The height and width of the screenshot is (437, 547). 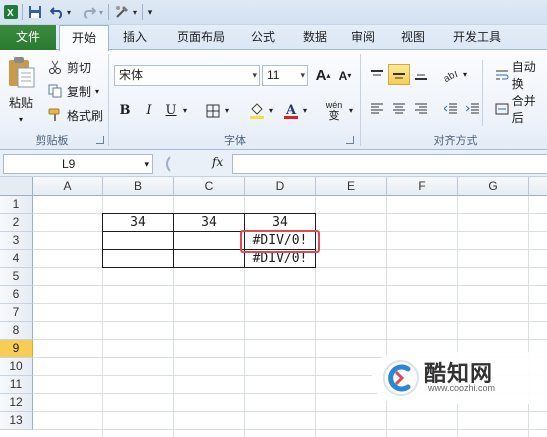 What do you see at coordinates (477, 37) in the screenshot?
I see `tab-developer: 开发工具` at bounding box center [477, 37].